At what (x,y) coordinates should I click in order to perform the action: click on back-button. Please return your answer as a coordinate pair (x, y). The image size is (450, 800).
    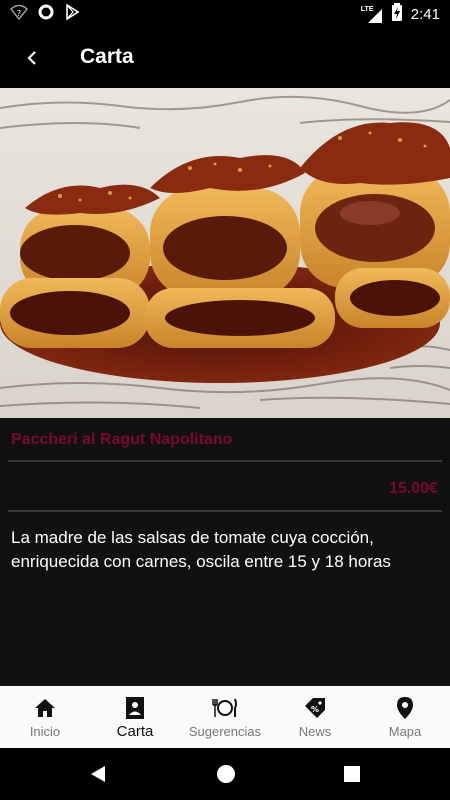
    Looking at the image, I should click on (32, 58).